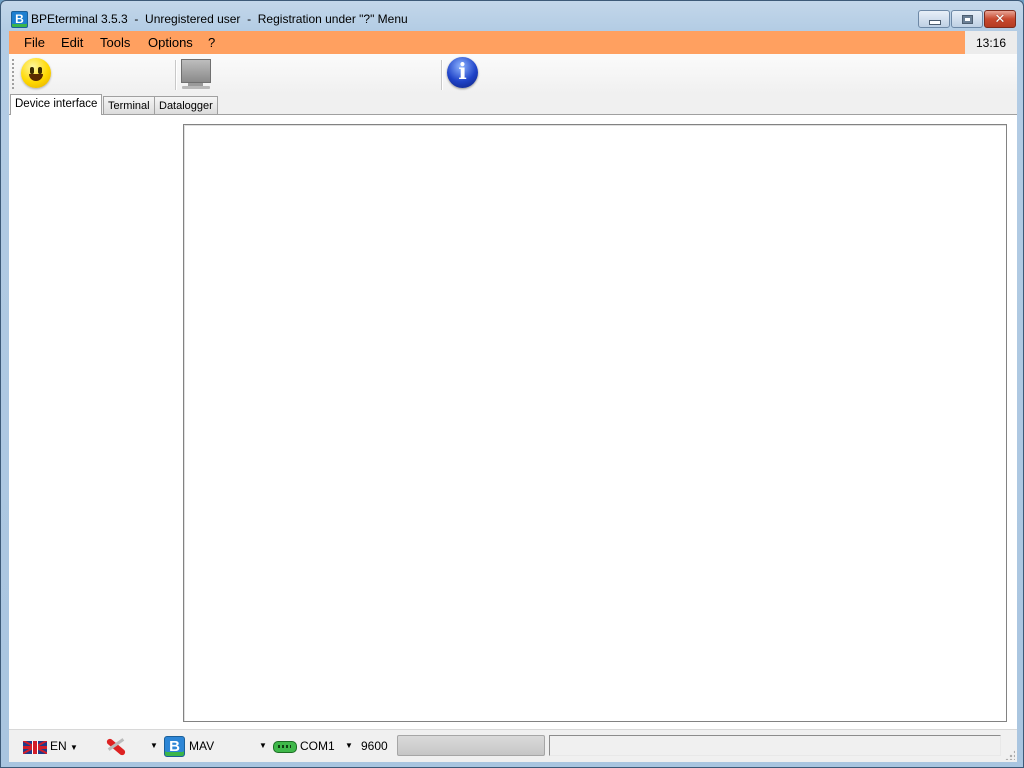 Image resolution: width=1024 pixels, height=768 pixels. What do you see at coordinates (116, 746) in the screenshot?
I see `swiss-knife-icon` at bounding box center [116, 746].